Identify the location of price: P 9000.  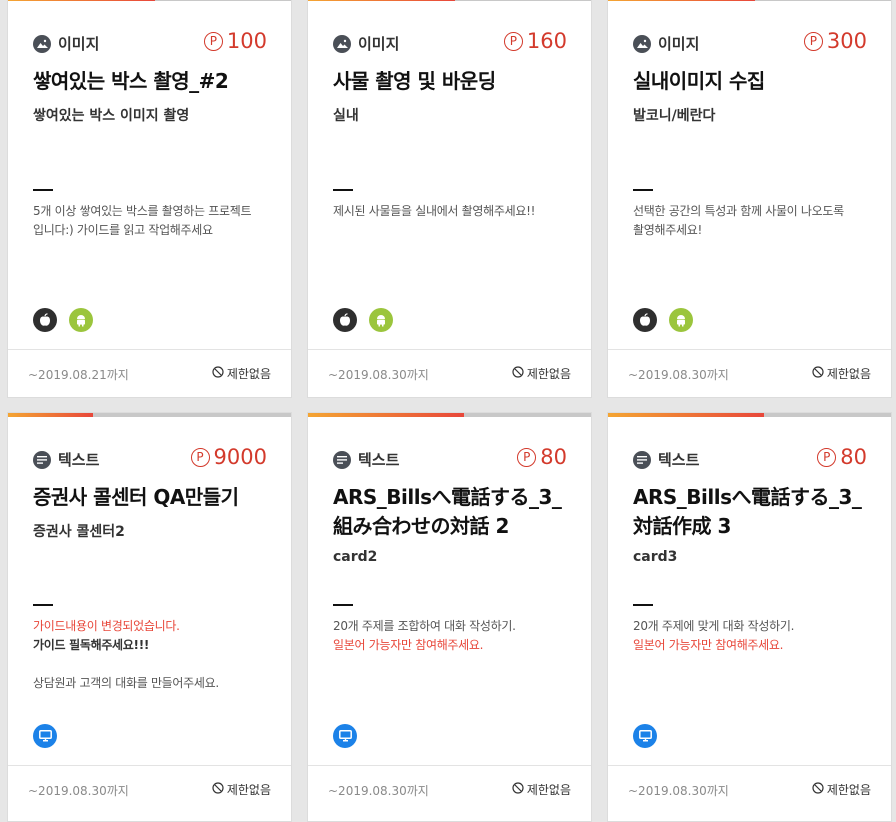
(228, 457).